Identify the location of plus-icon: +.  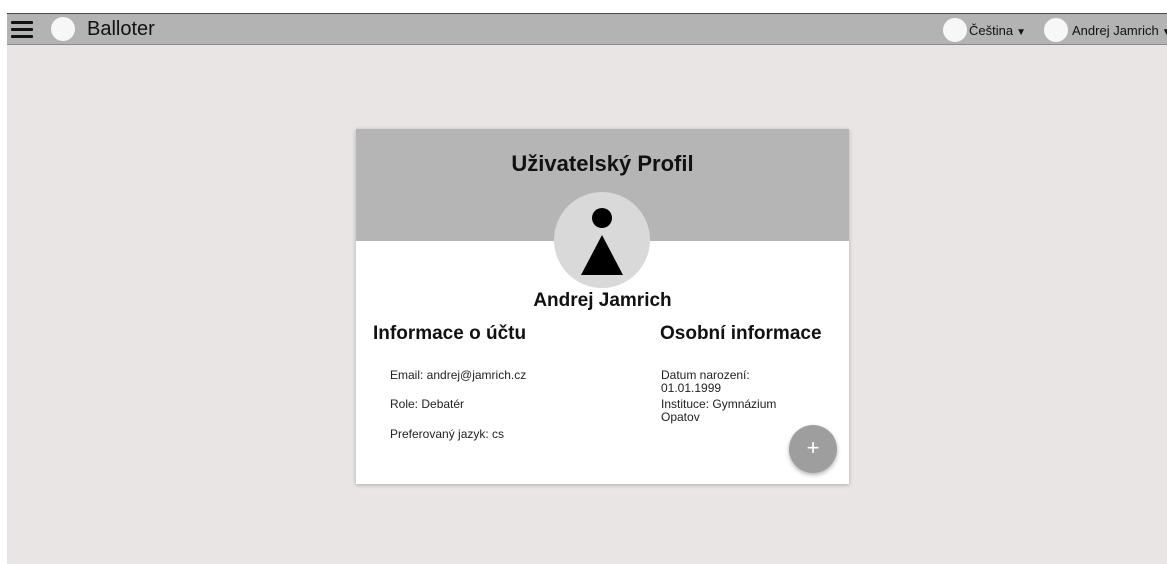
(813, 447).